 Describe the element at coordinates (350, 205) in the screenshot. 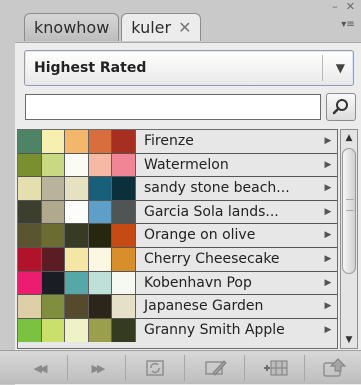

I see `scroll-grip` at that location.